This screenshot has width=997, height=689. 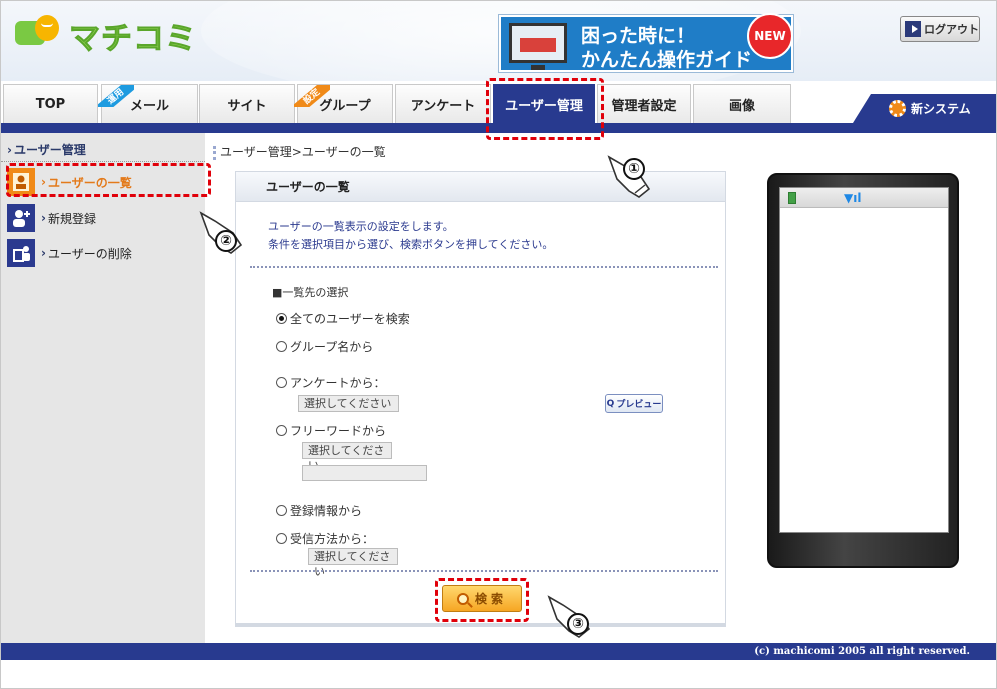 What do you see at coordinates (319, 510) in the screenshot?
I see `radio-registration: 登録情報から` at bounding box center [319, 510].